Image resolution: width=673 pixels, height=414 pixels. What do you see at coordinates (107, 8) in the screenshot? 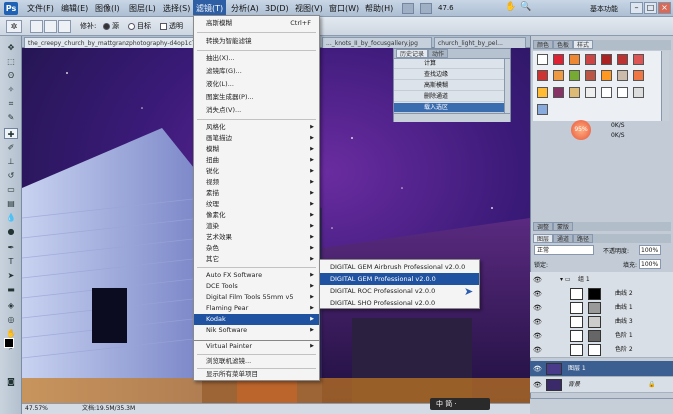
I see `menu-image: 图像(I)` at bounding box center [107, 8].